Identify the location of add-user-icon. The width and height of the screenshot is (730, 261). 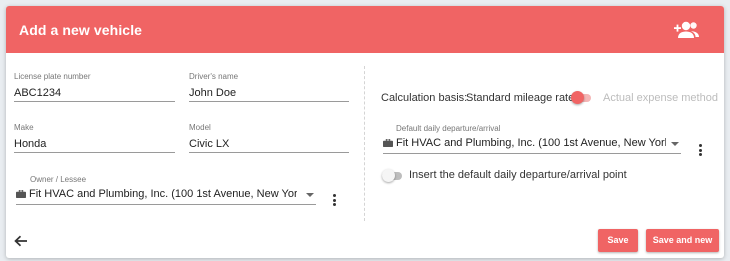
(687, 30).